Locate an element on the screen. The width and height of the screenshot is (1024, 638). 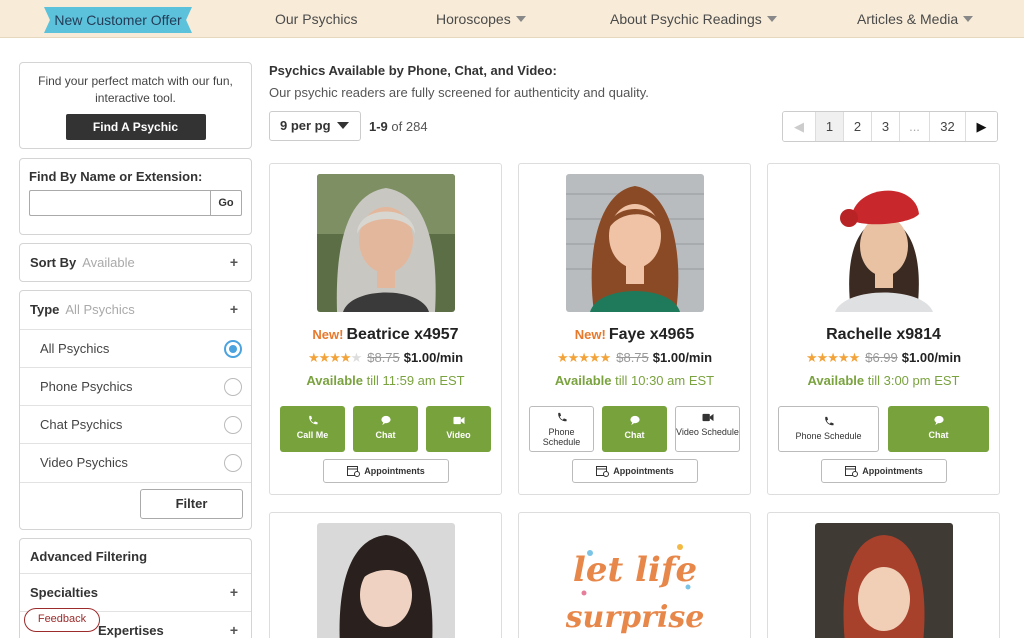
go-button: Go is located at coordinates (226, 203).